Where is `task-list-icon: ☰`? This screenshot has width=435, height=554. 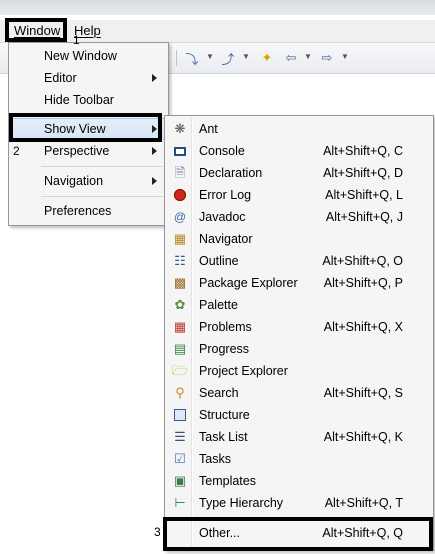 task-list-icon: ☰ is located at coordinates (180, 436).